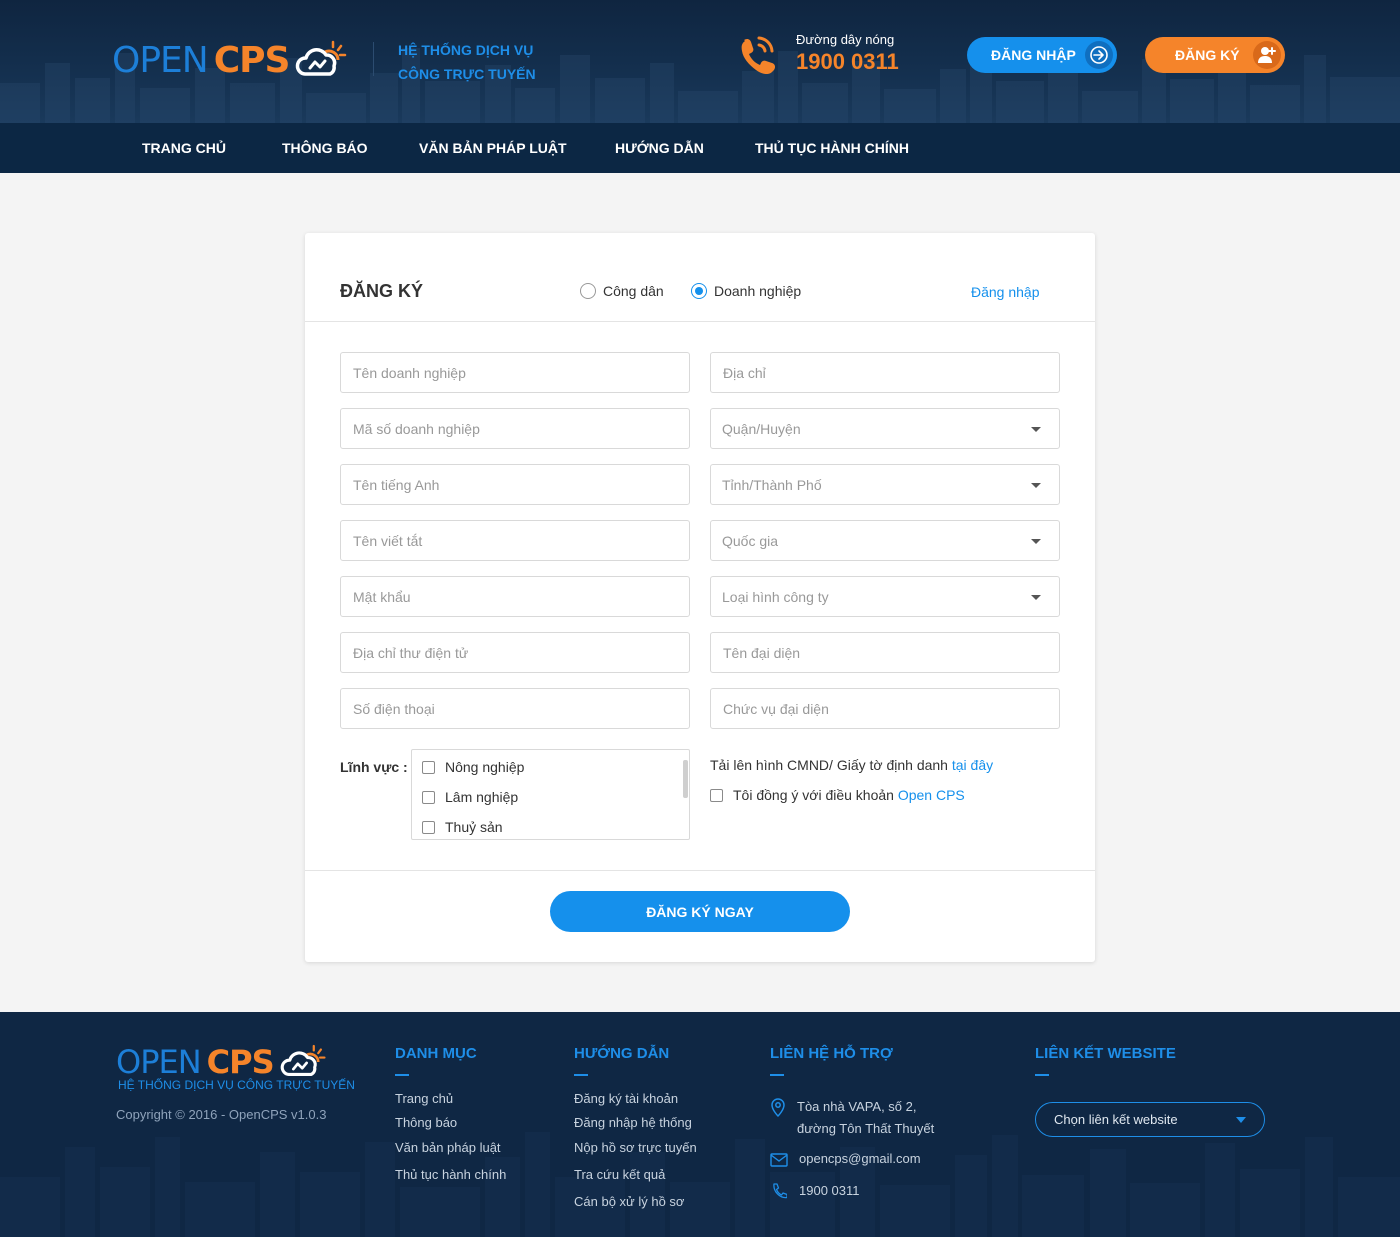  I want to click on field-option-label: Nông nghiệp, so click(485, 767).